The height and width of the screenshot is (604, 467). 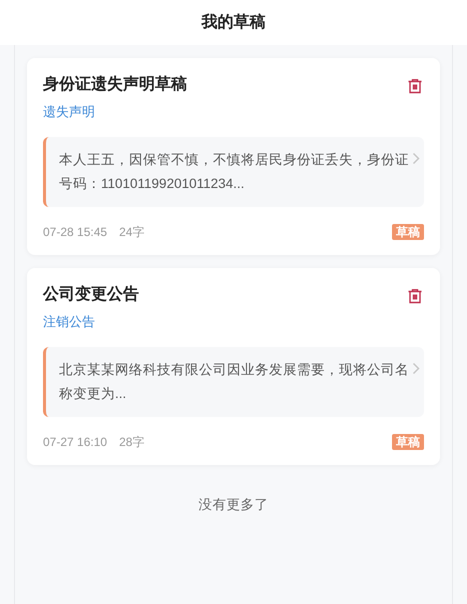 What do you see at coordinates (131, 232) in the screenshot?
I see `word-count: 24字` at bounding box center [131, 232].